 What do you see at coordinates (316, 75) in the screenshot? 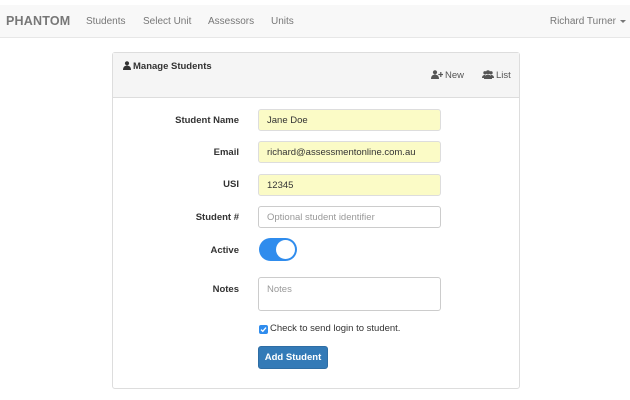
I see `panel-header: Manage Students New List` at bounding box center [316, 75].